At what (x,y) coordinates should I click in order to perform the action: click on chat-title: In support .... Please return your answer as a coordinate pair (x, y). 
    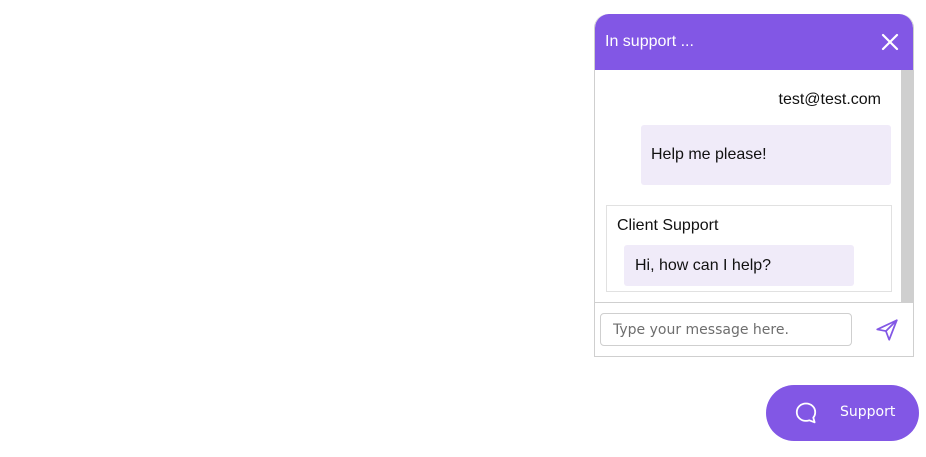
    Looking at the image, I should click on (649, 41).